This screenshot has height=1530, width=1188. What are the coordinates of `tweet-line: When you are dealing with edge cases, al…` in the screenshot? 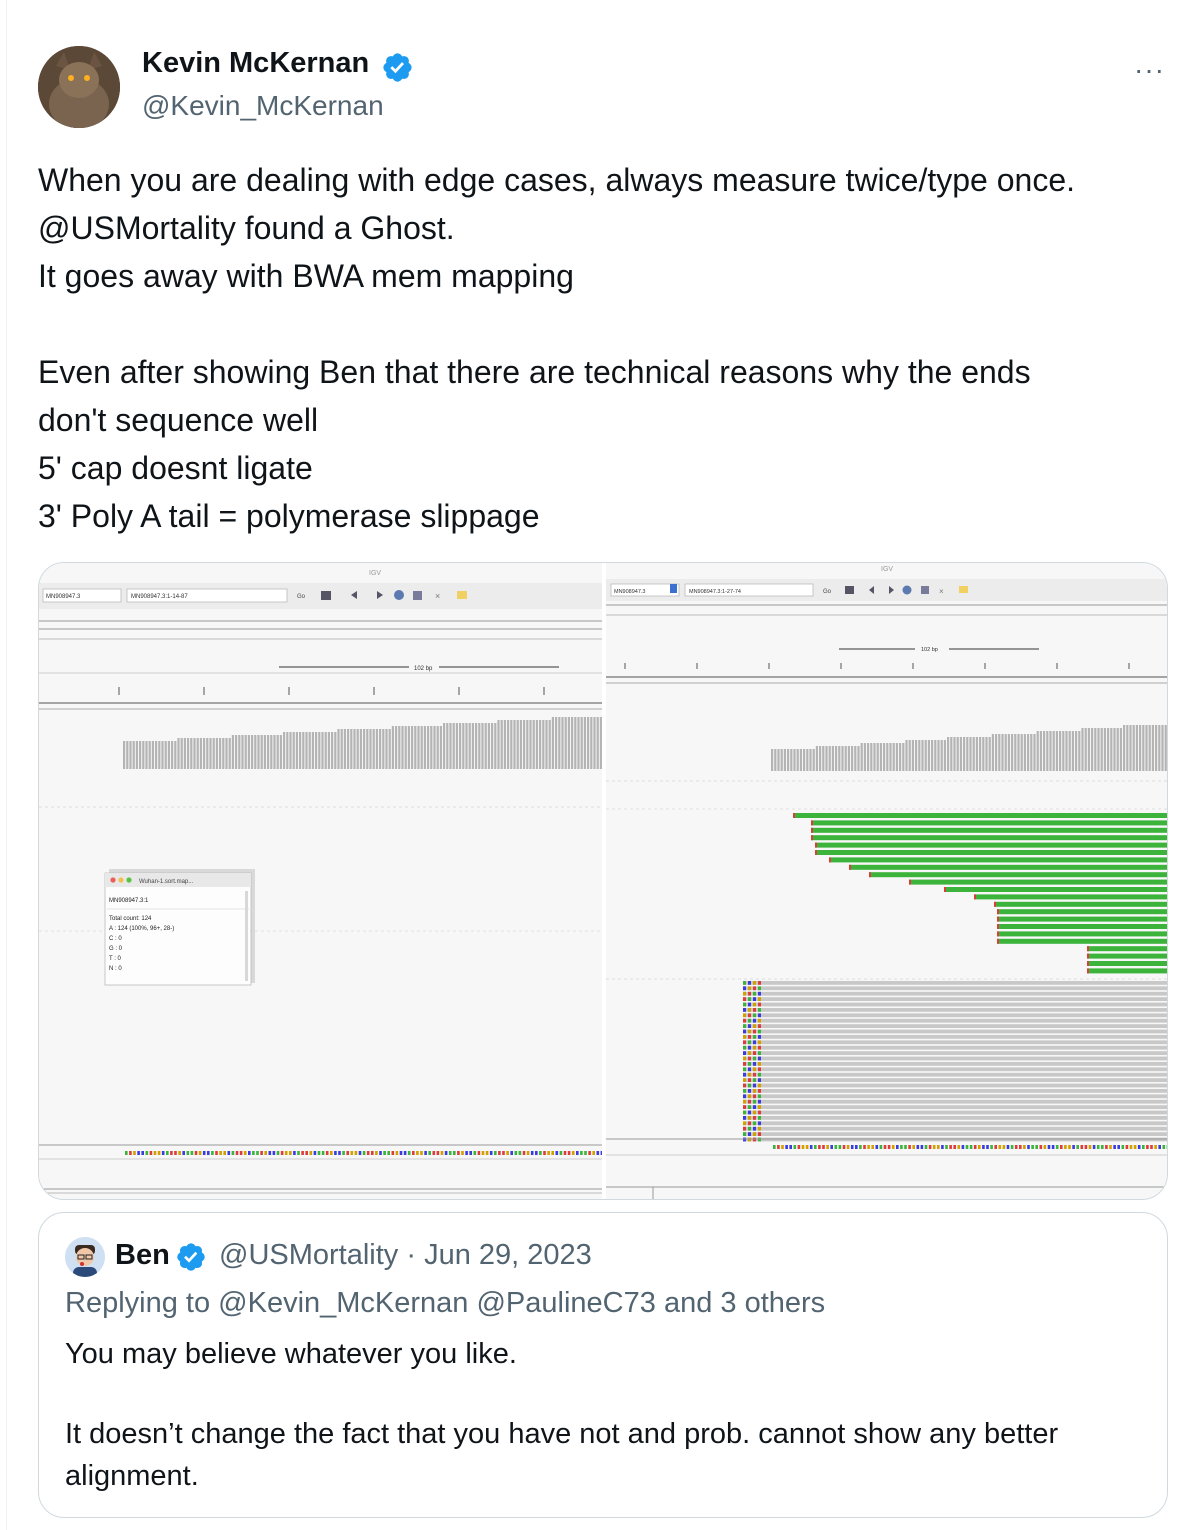 It's located at (556, 180).